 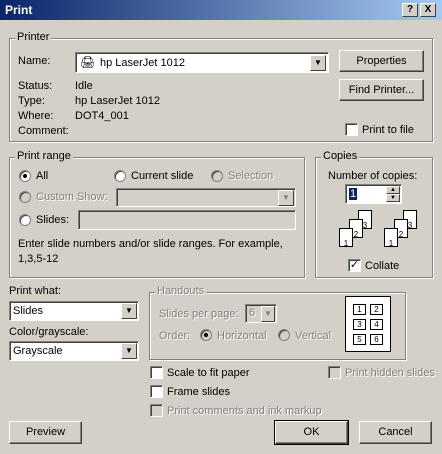 I want to click on radio-current-slide-label: Current slide, so click(x=162, y=176).